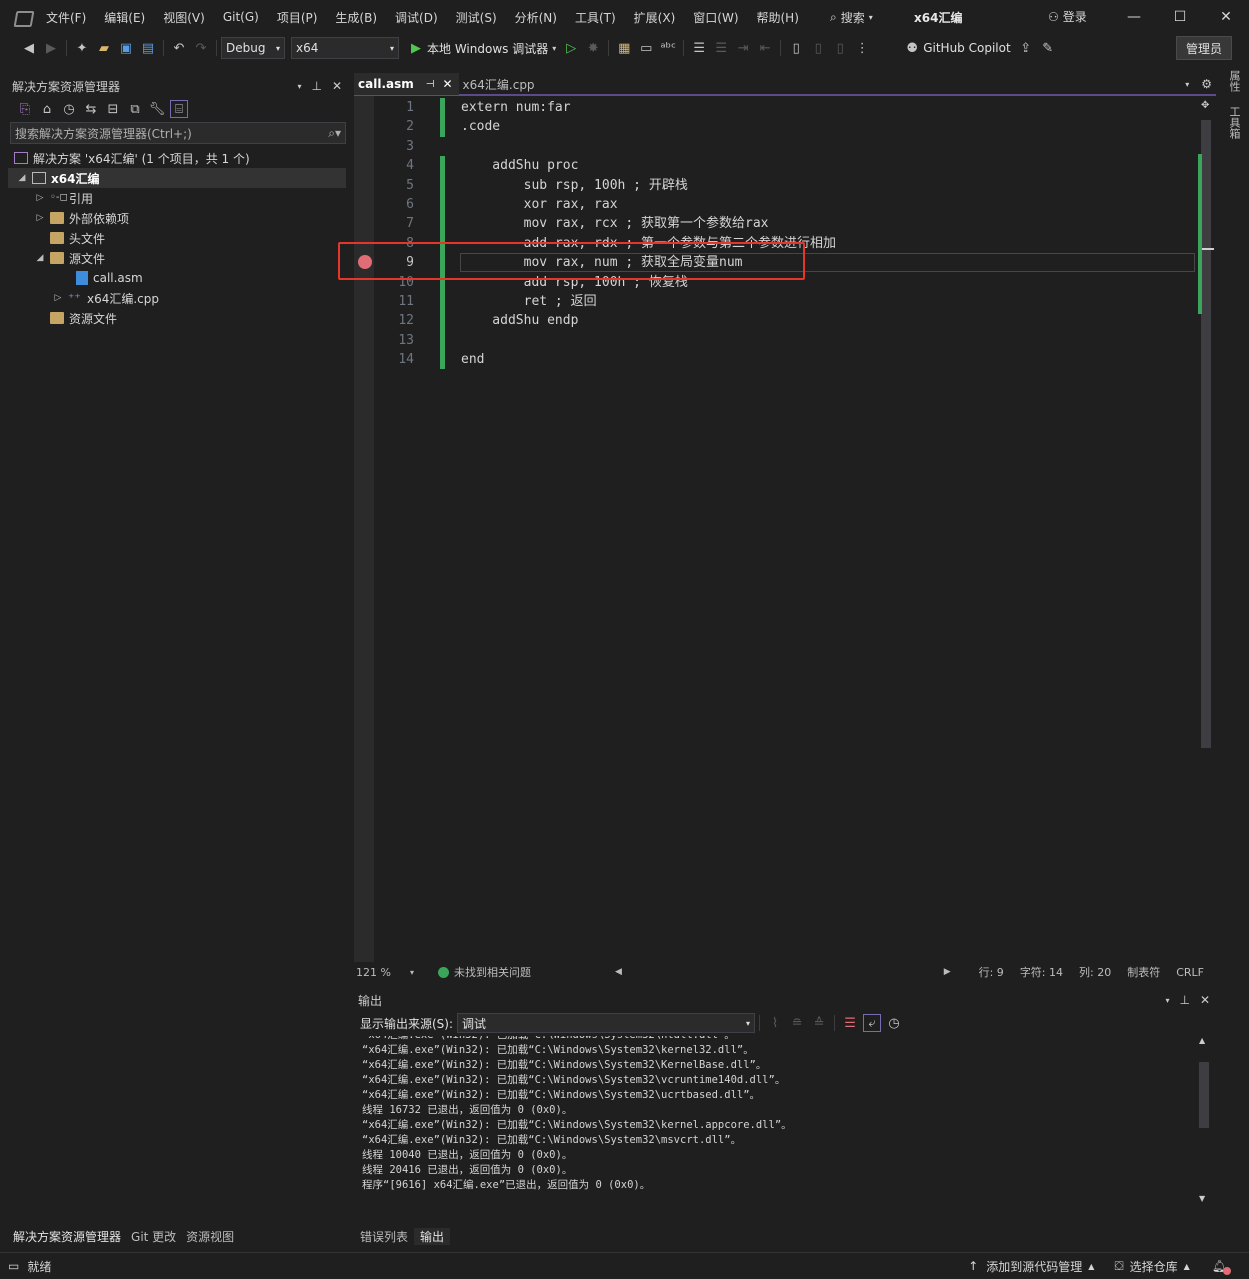 The image size is (1249, 1279). Describe the element at coordinates (648, 165) in the screenshot. I see `code-line: addShu proc` at that location.